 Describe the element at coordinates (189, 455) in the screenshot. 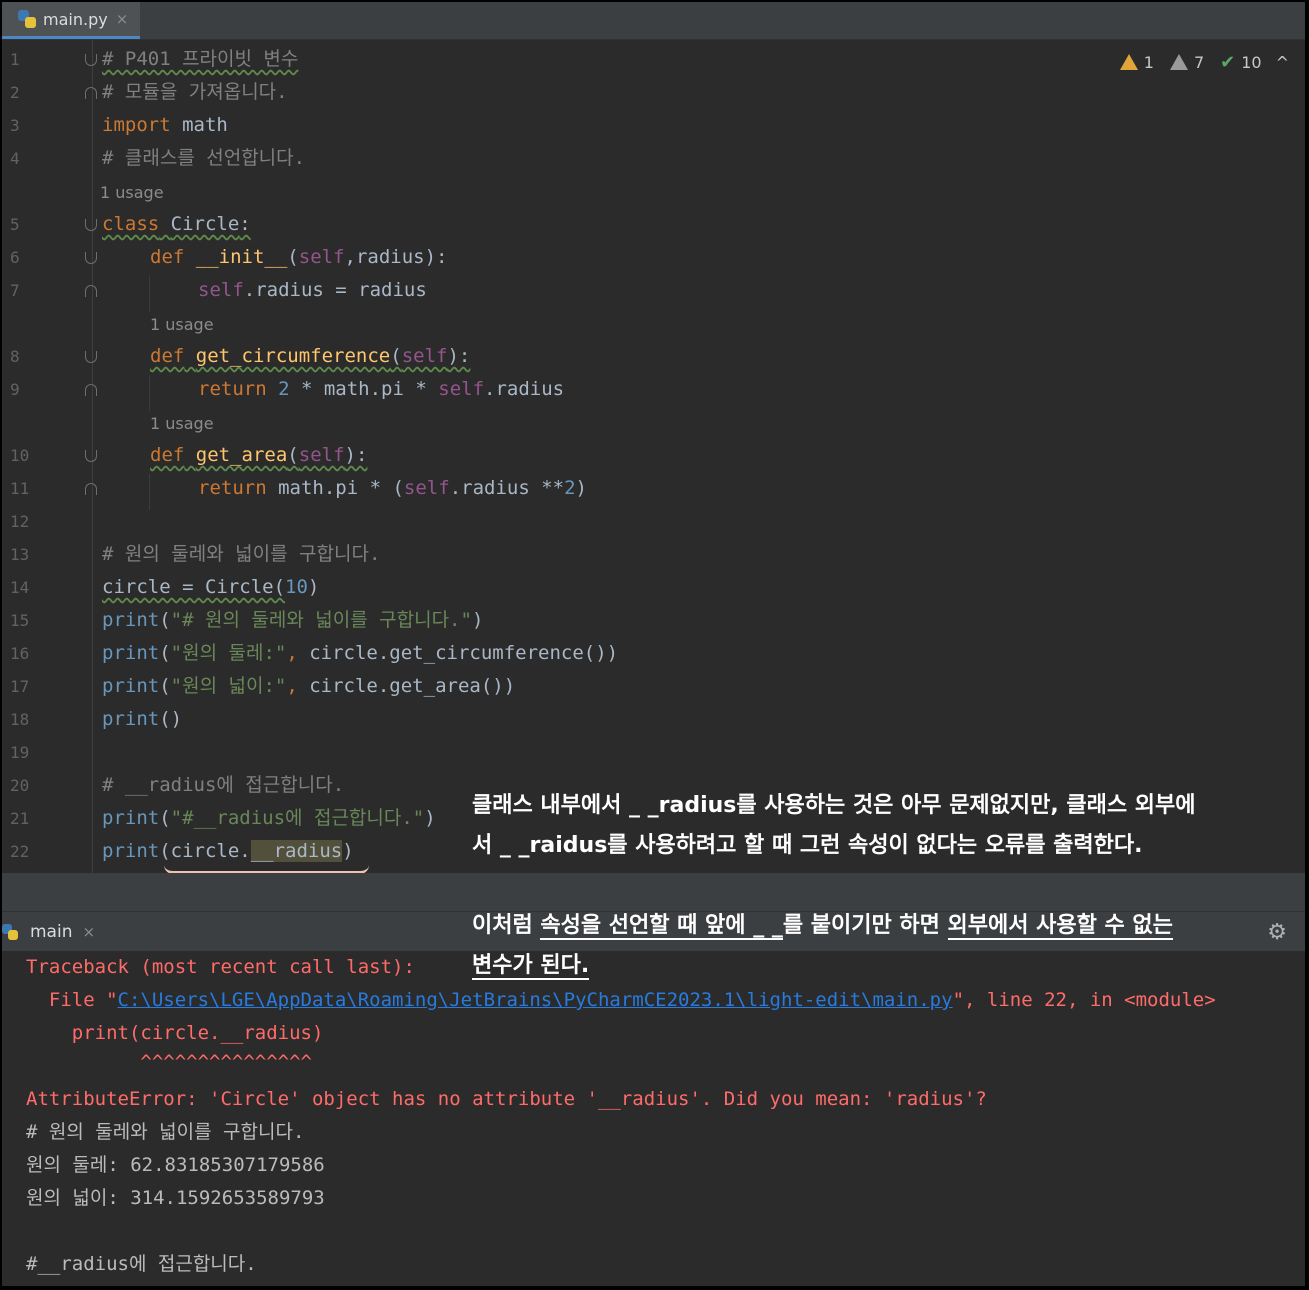

I see `code-line-10: 10 def get_area(self):` at that location.